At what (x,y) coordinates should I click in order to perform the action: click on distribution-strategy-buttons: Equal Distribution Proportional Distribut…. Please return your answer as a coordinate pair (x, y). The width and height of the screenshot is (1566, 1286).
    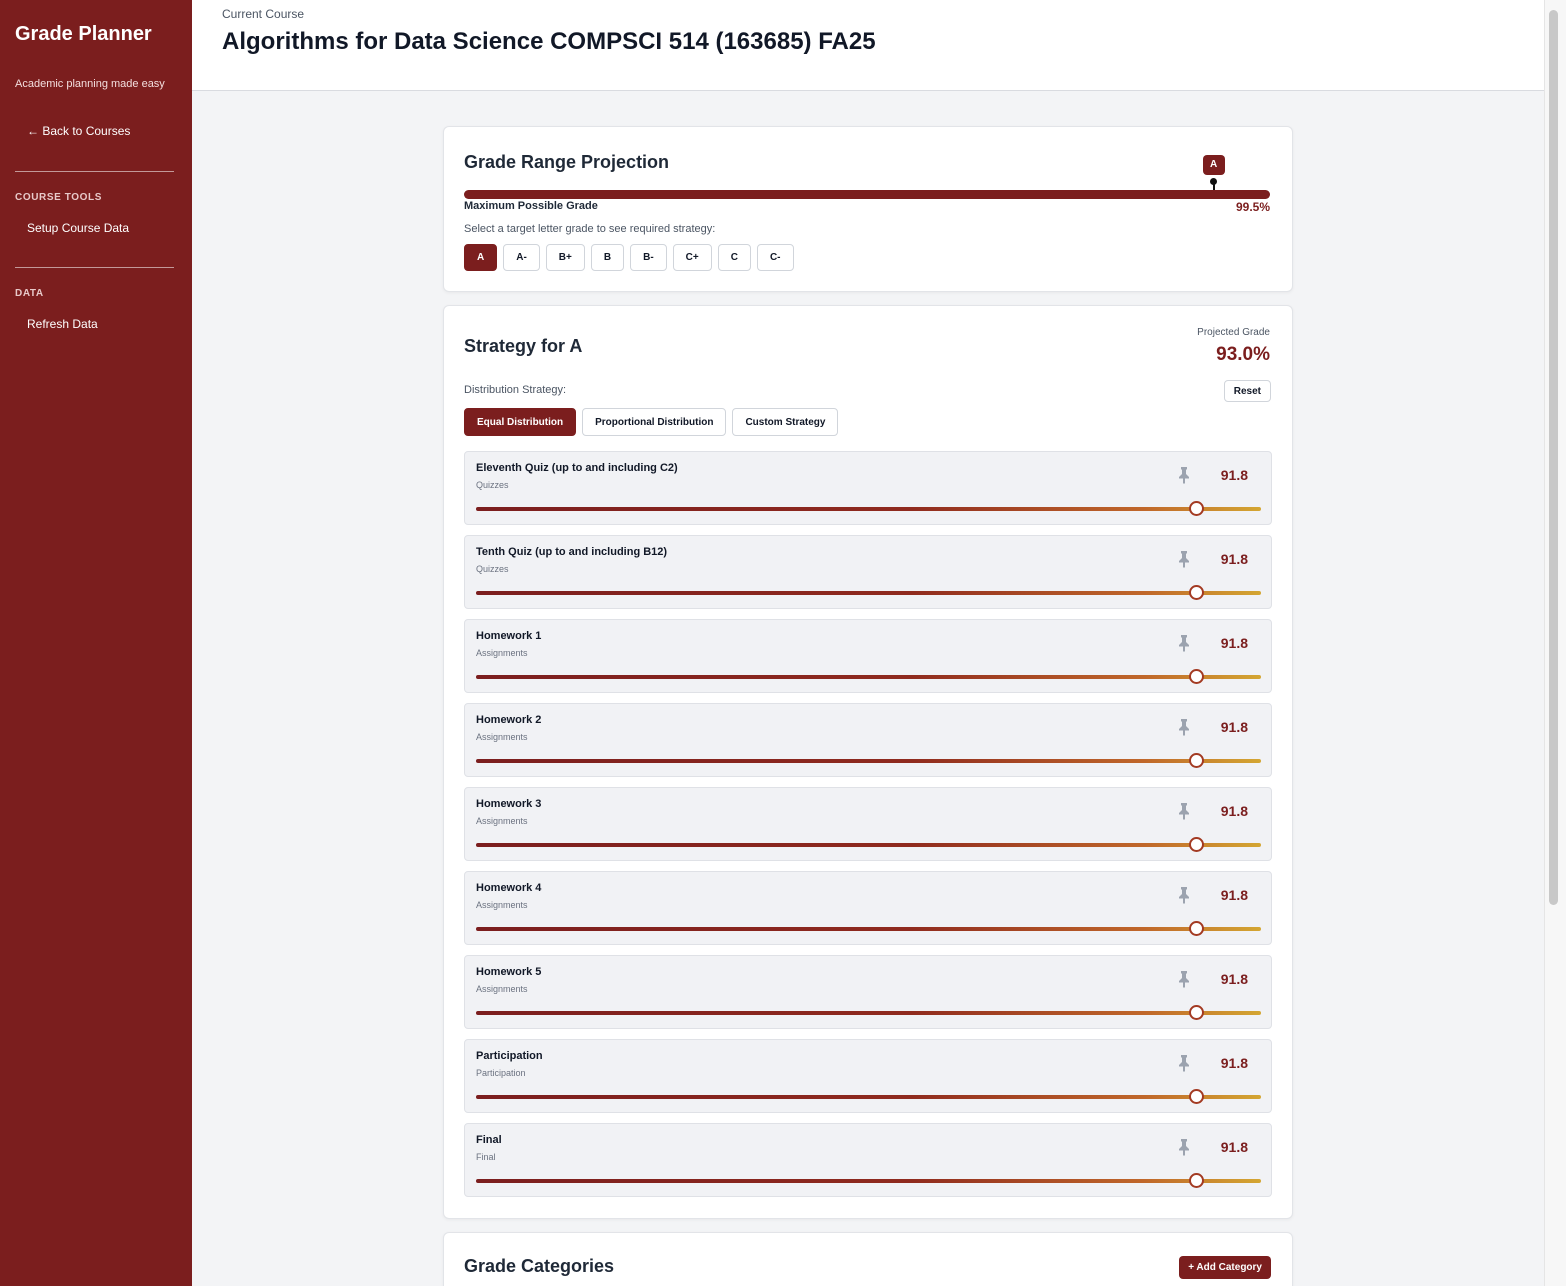
    Looking at the image, I should click on (651, 422).